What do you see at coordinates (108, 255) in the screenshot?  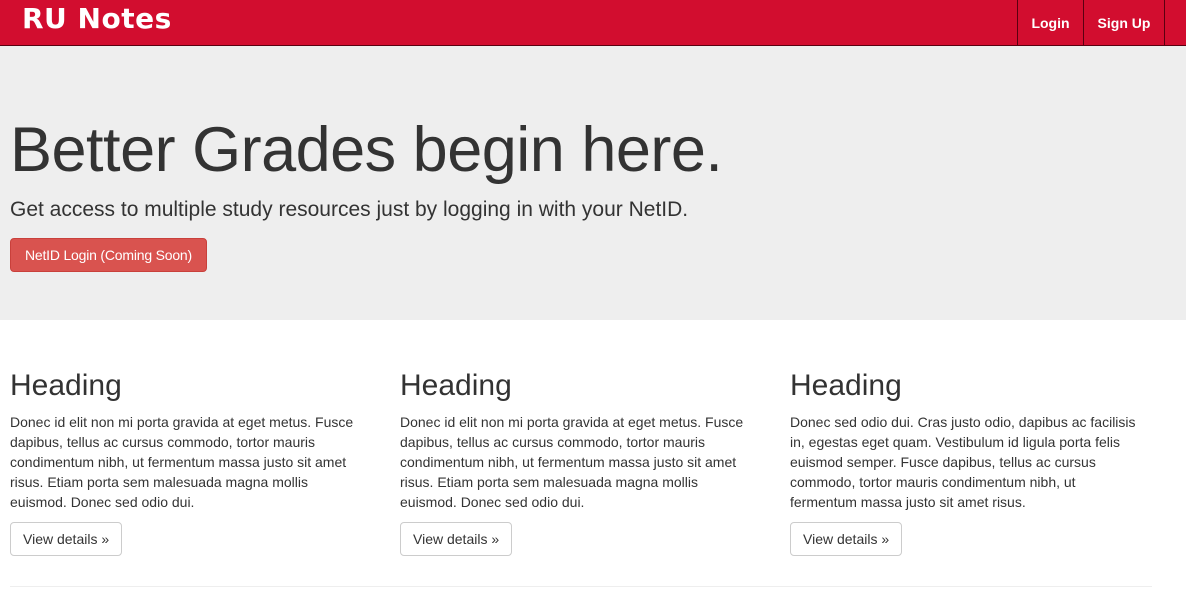 I see `netid-login-button: NetID Login (Coming Soon)` at bounding box center [108, 255].